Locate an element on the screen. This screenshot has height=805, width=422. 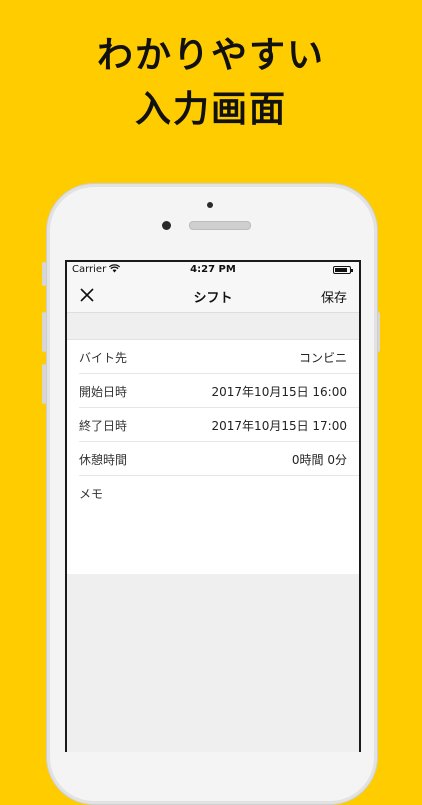
navigation-bar: シフト 保存 is located at coordinates (213, 296).